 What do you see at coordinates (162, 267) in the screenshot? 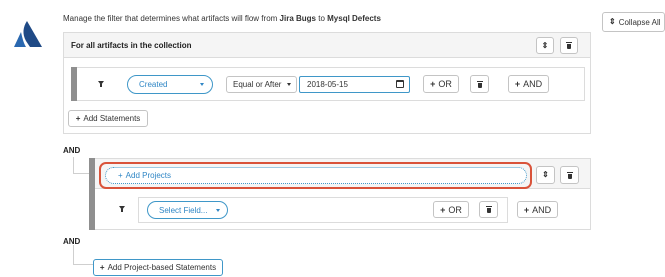
I see `add-project-based-label: Add Project-based Statements` at bounding box center [162, 267].